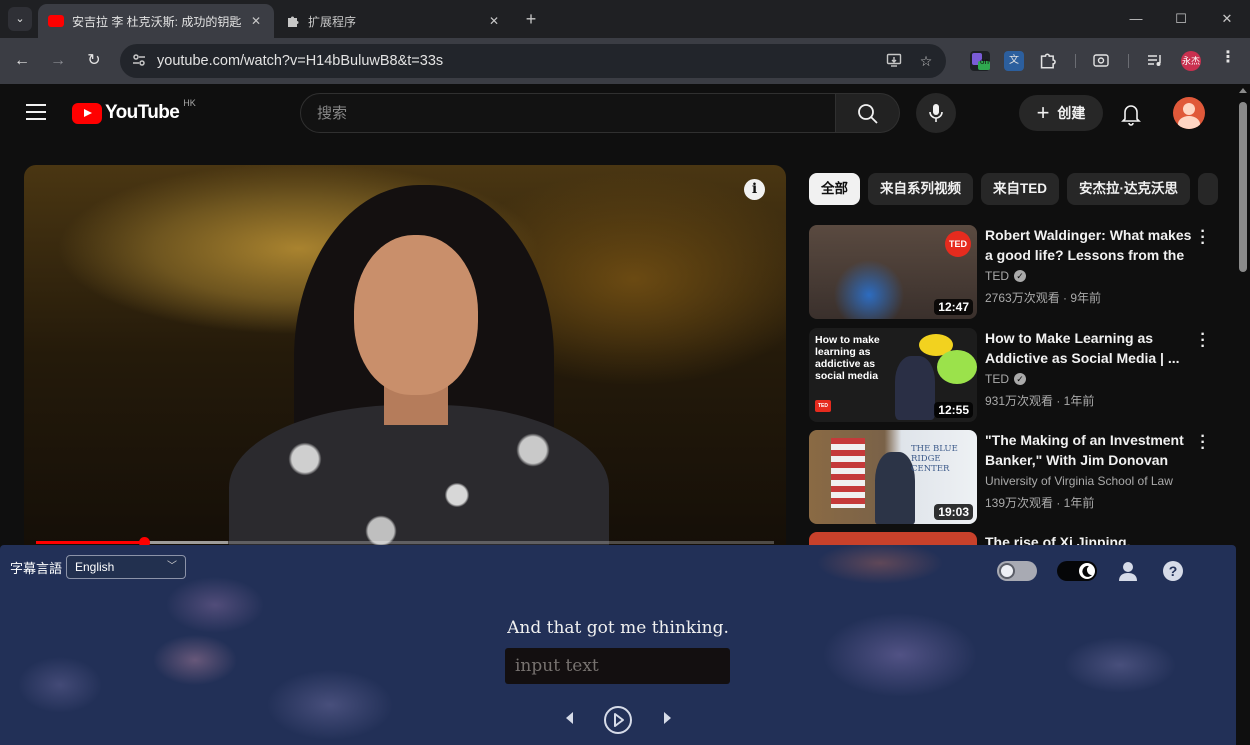 The width and height of the screenshot is (1250, 745). Describe the element at coordinates (1007, 571) in the screenshot. I see `toggle-knob` at that location.